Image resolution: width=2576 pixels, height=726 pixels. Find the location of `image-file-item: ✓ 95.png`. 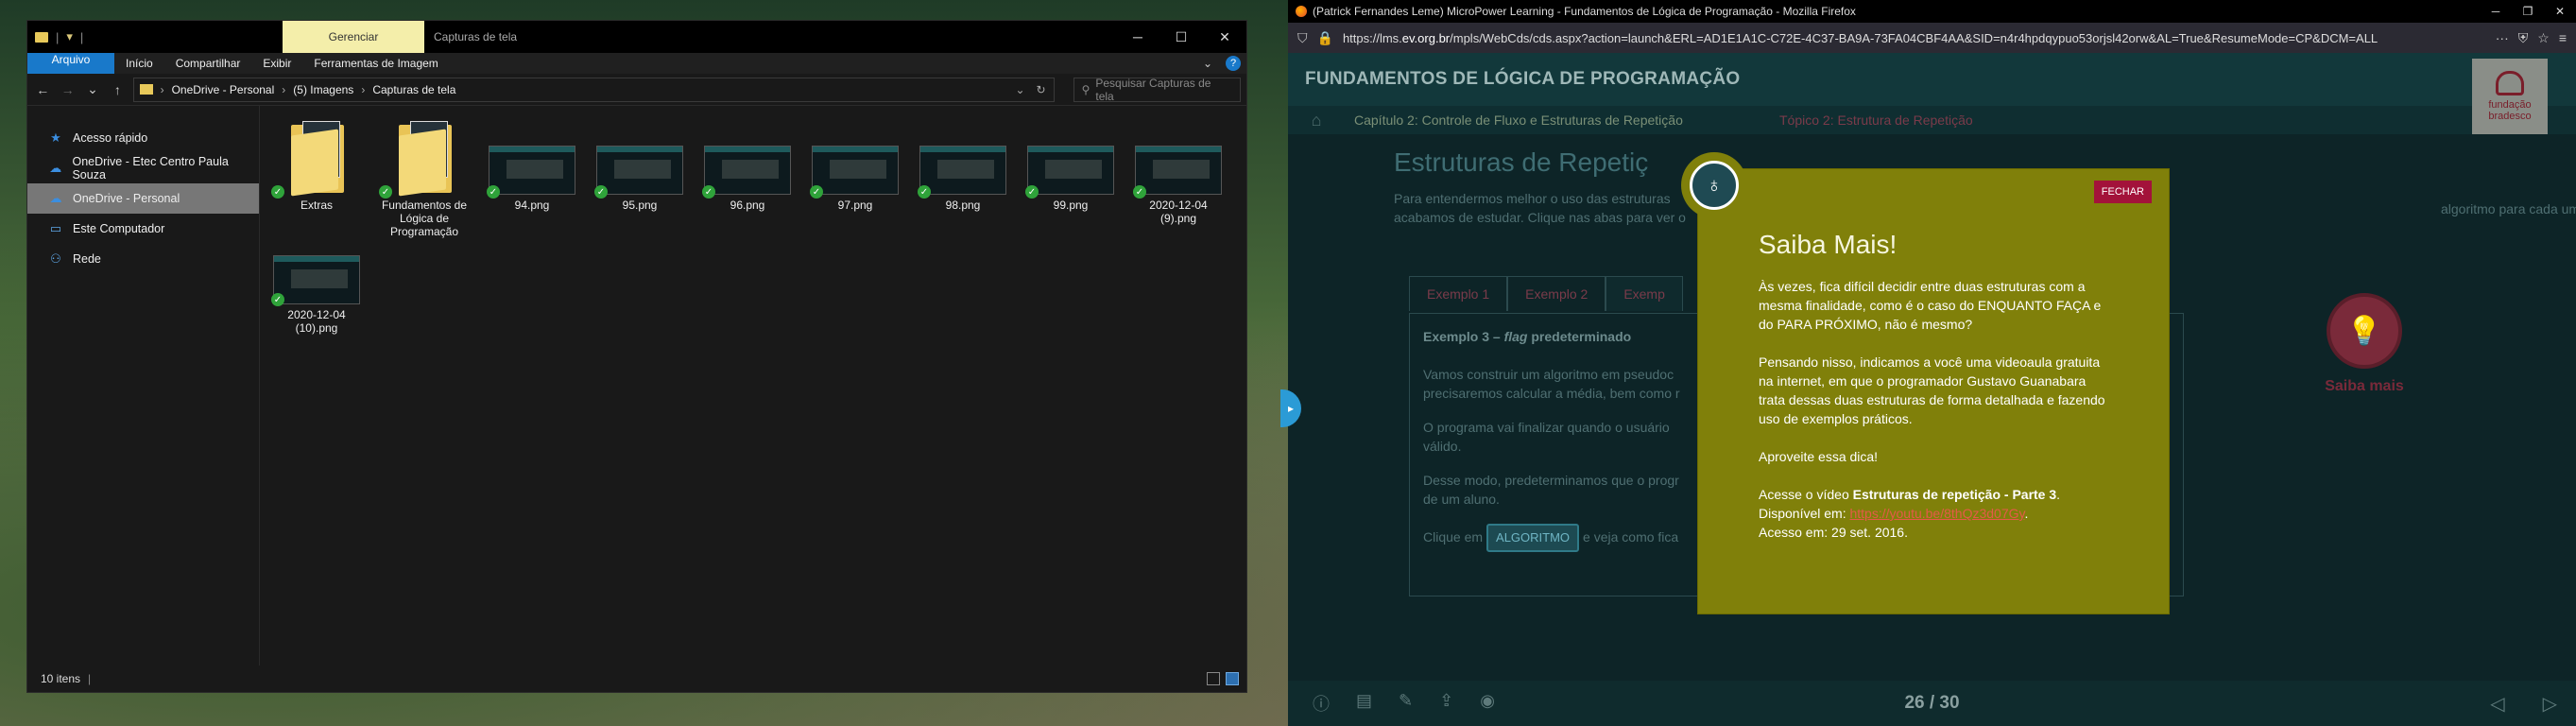

image-file-item: ✓ 95.png is located at coordinates (638, 178).